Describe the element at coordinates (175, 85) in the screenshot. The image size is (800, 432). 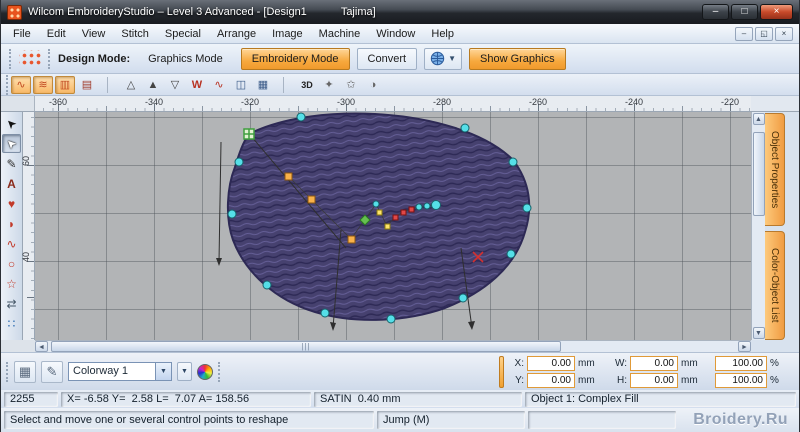
I see `input-c-tool-icon: ▽` at that location.